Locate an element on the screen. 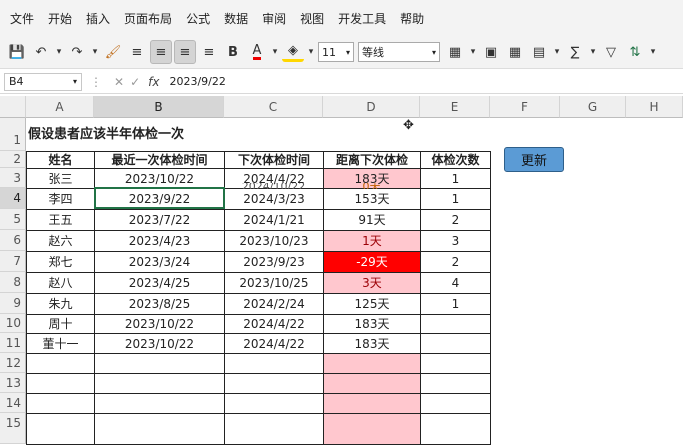  cell-next-checkup: 2024/1/21 is located at coordinates (274, 220).